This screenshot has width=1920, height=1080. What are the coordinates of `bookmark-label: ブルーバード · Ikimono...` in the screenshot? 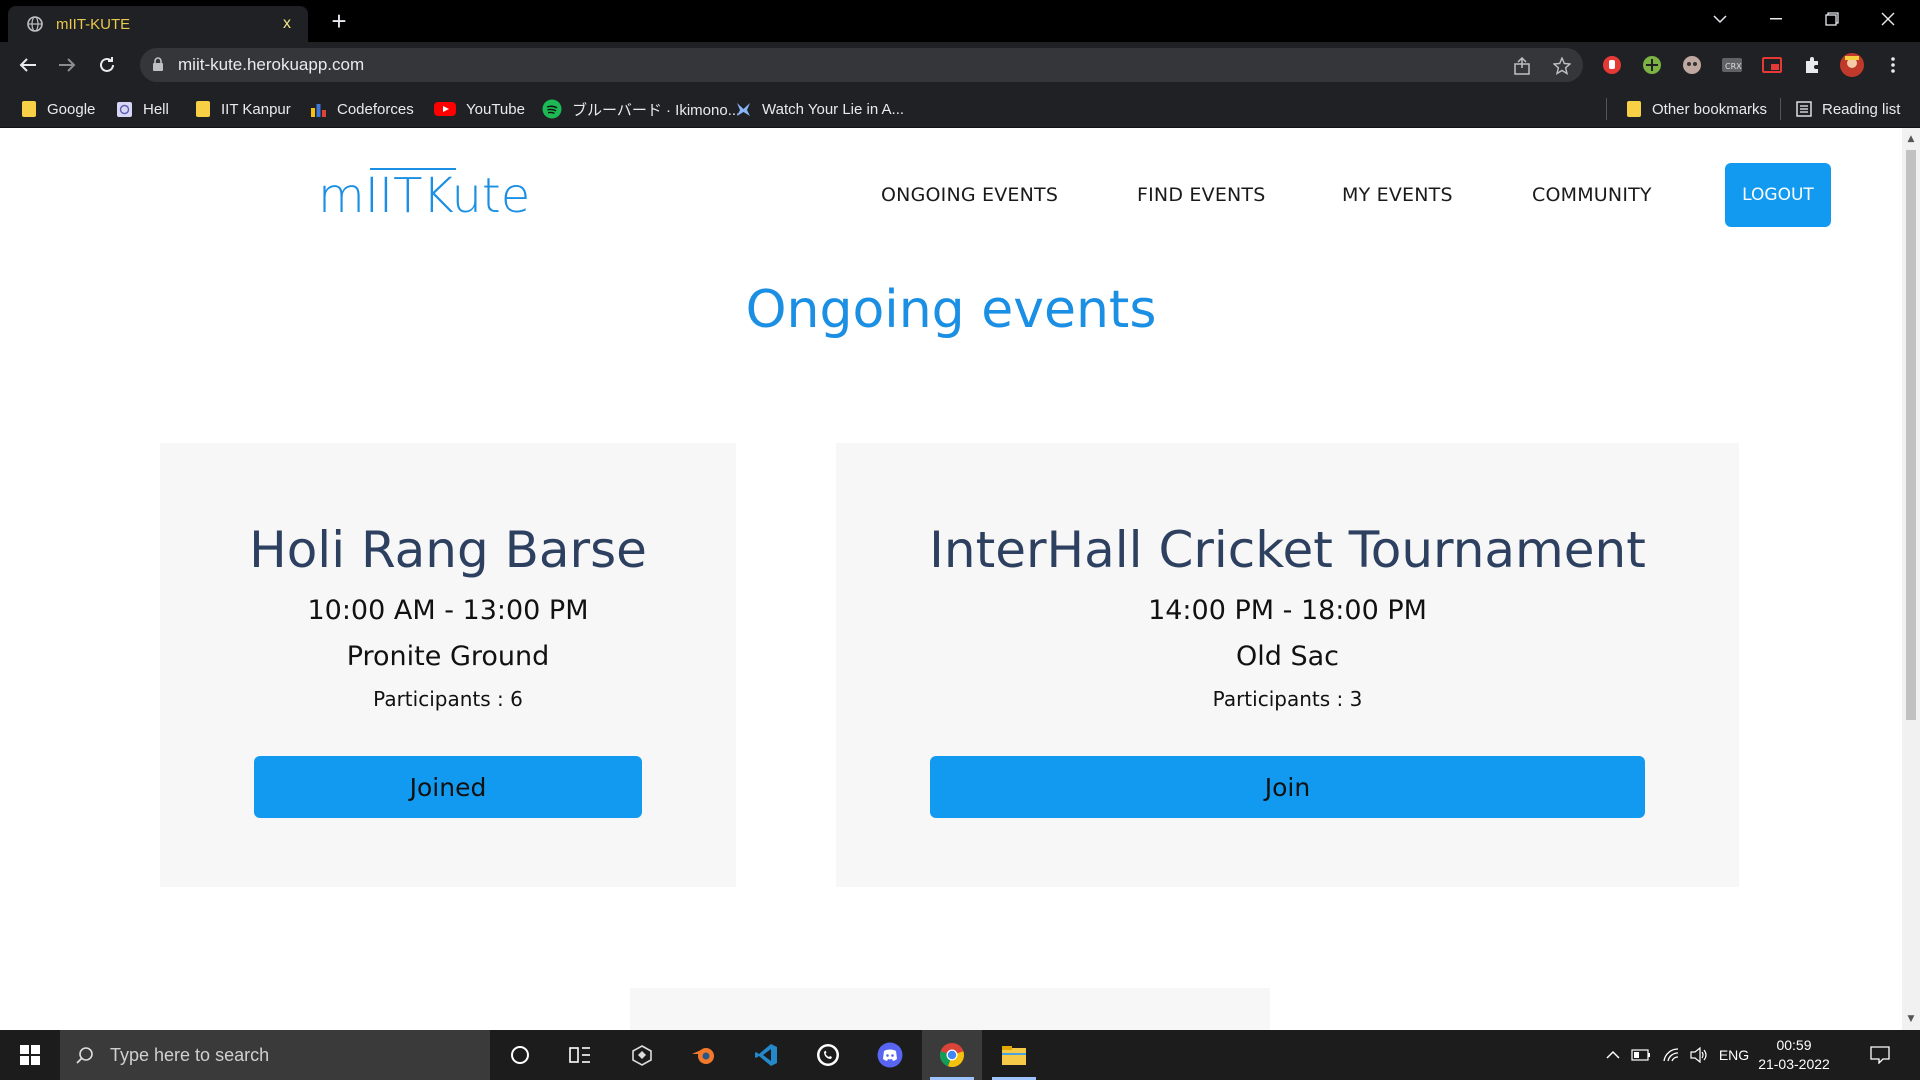 It's located at (656, 110).